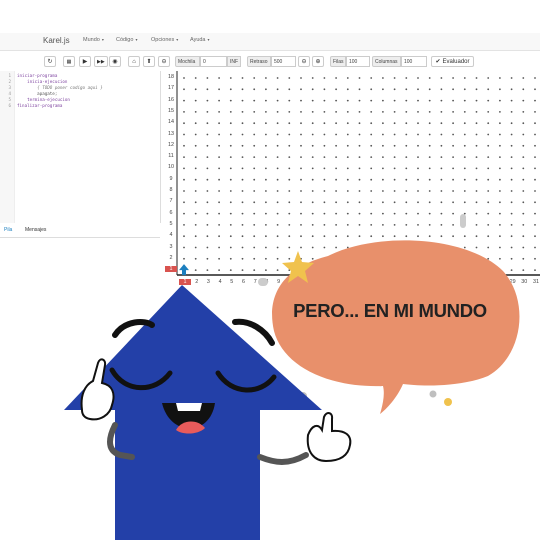 This screenshot has height=540, width=540. I want to click on stop-button: ◉, so click(115, 61).